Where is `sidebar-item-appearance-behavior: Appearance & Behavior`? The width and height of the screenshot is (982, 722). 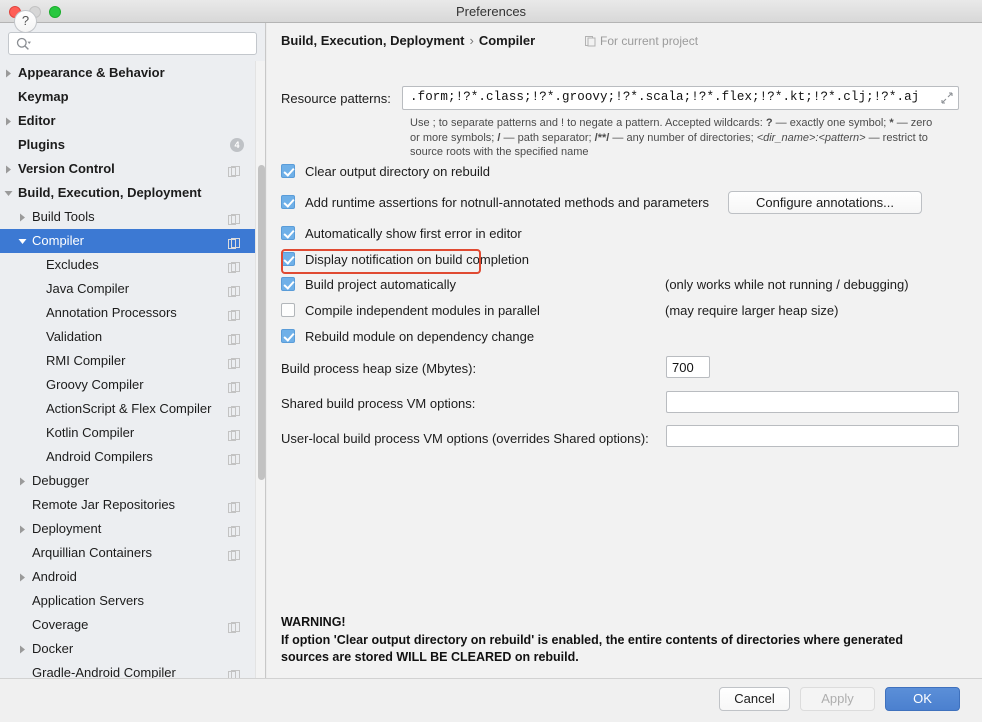
sidebar-item-appearance-behavior: Appearance & Behavior is located at coordinates (132, 73).